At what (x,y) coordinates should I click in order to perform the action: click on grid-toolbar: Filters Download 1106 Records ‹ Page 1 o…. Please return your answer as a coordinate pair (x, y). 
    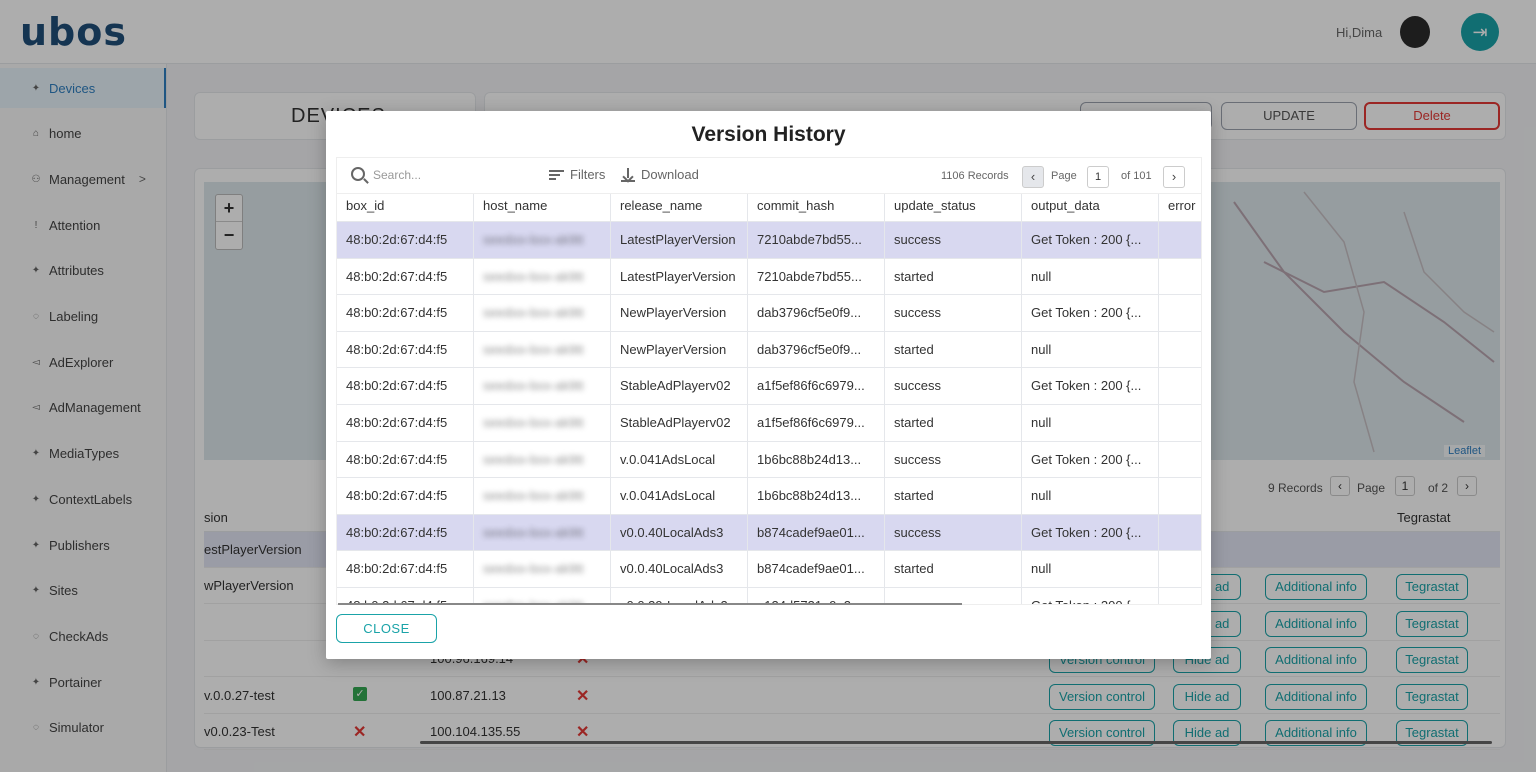
    Looking at the image, I should click on (769, 175).